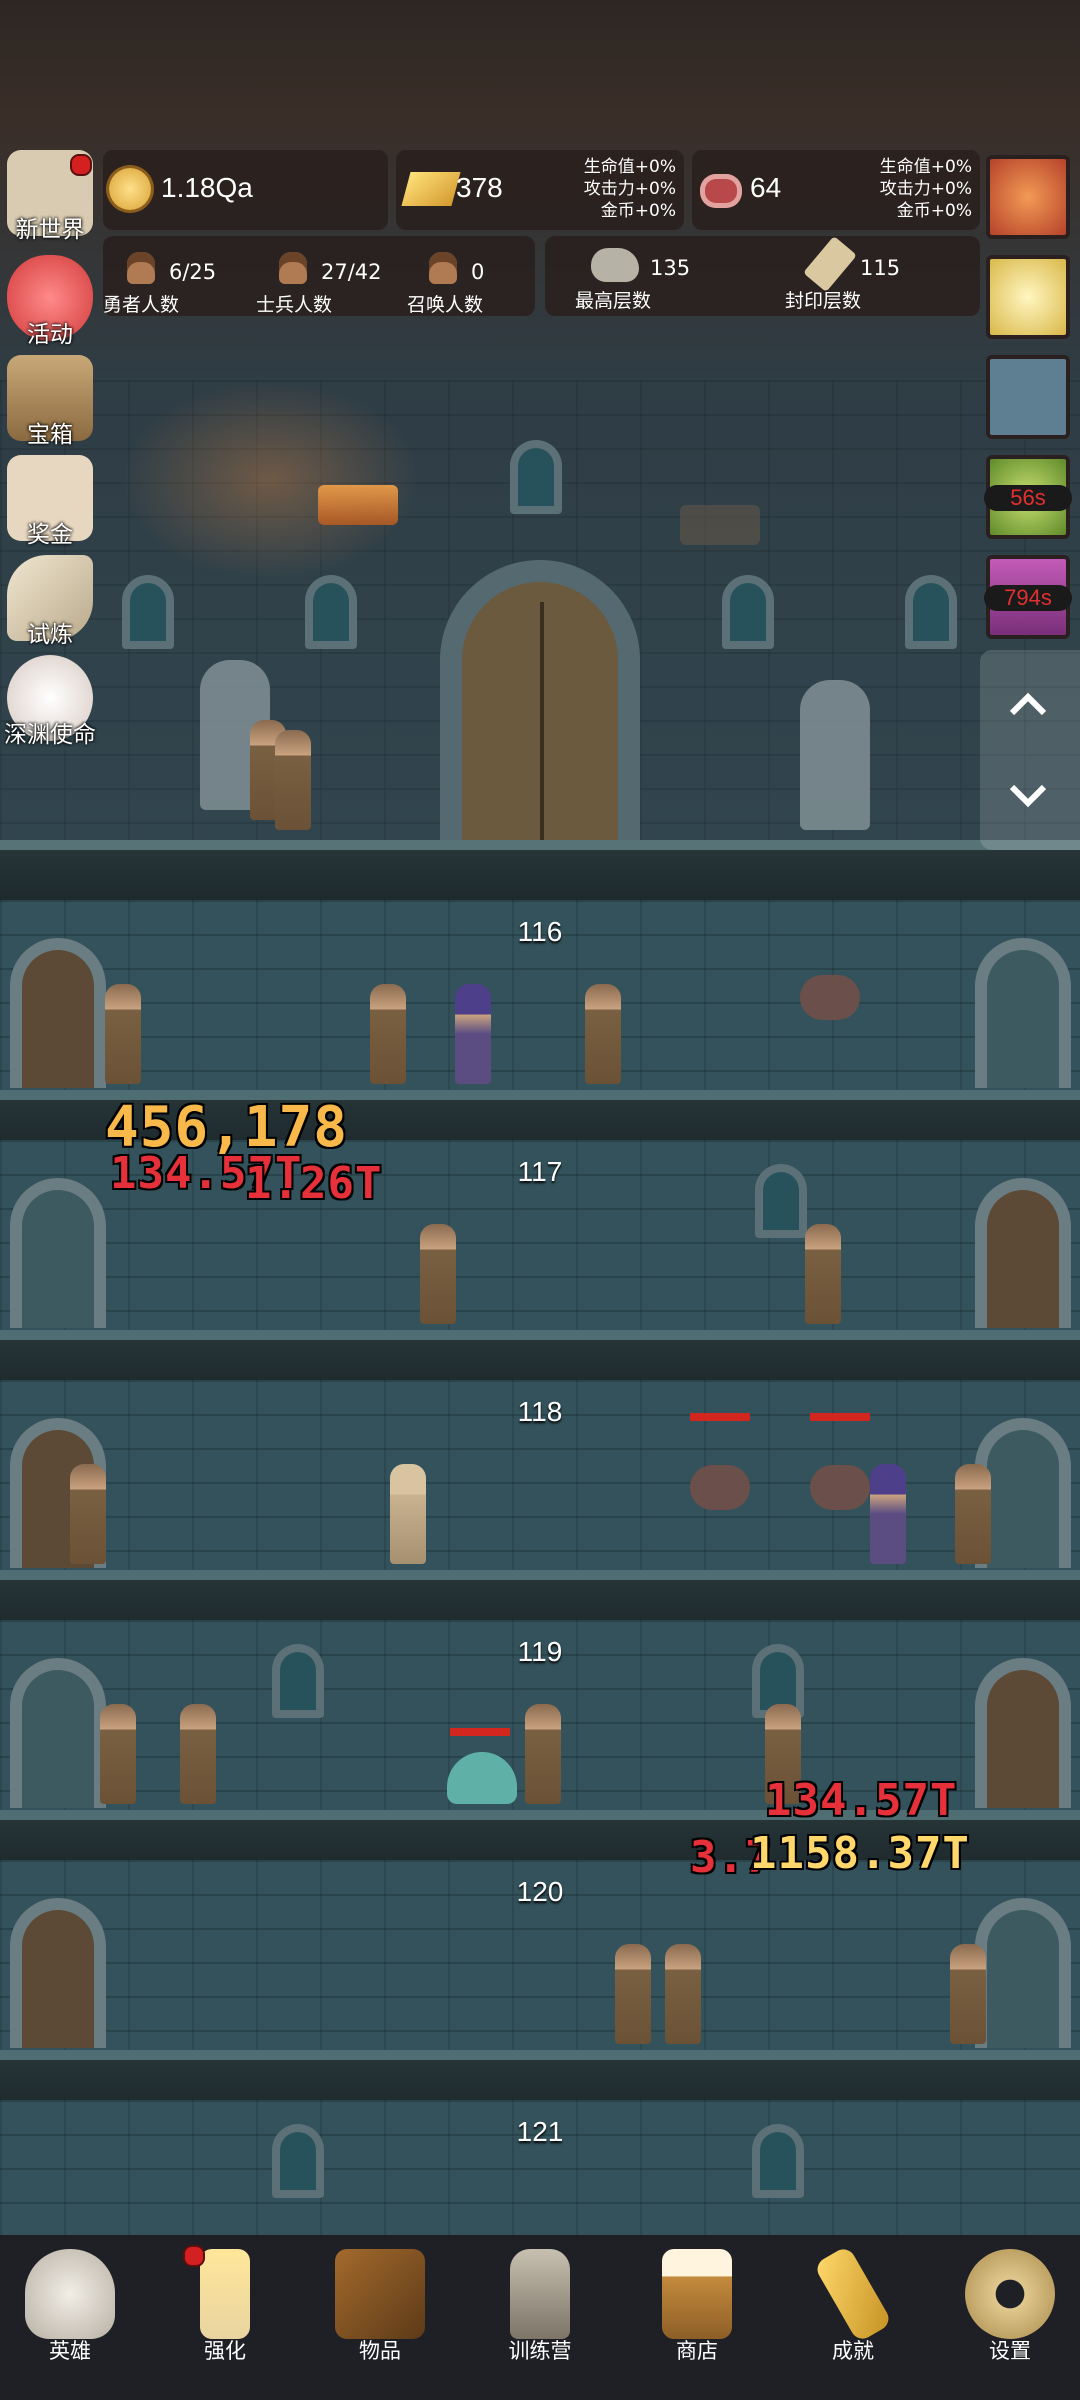 This screenshot has height=2400, width=1080. Describe the element at coordinates (50, 502) in the screenshot. I see `bonus-button: 奖金` at that location.